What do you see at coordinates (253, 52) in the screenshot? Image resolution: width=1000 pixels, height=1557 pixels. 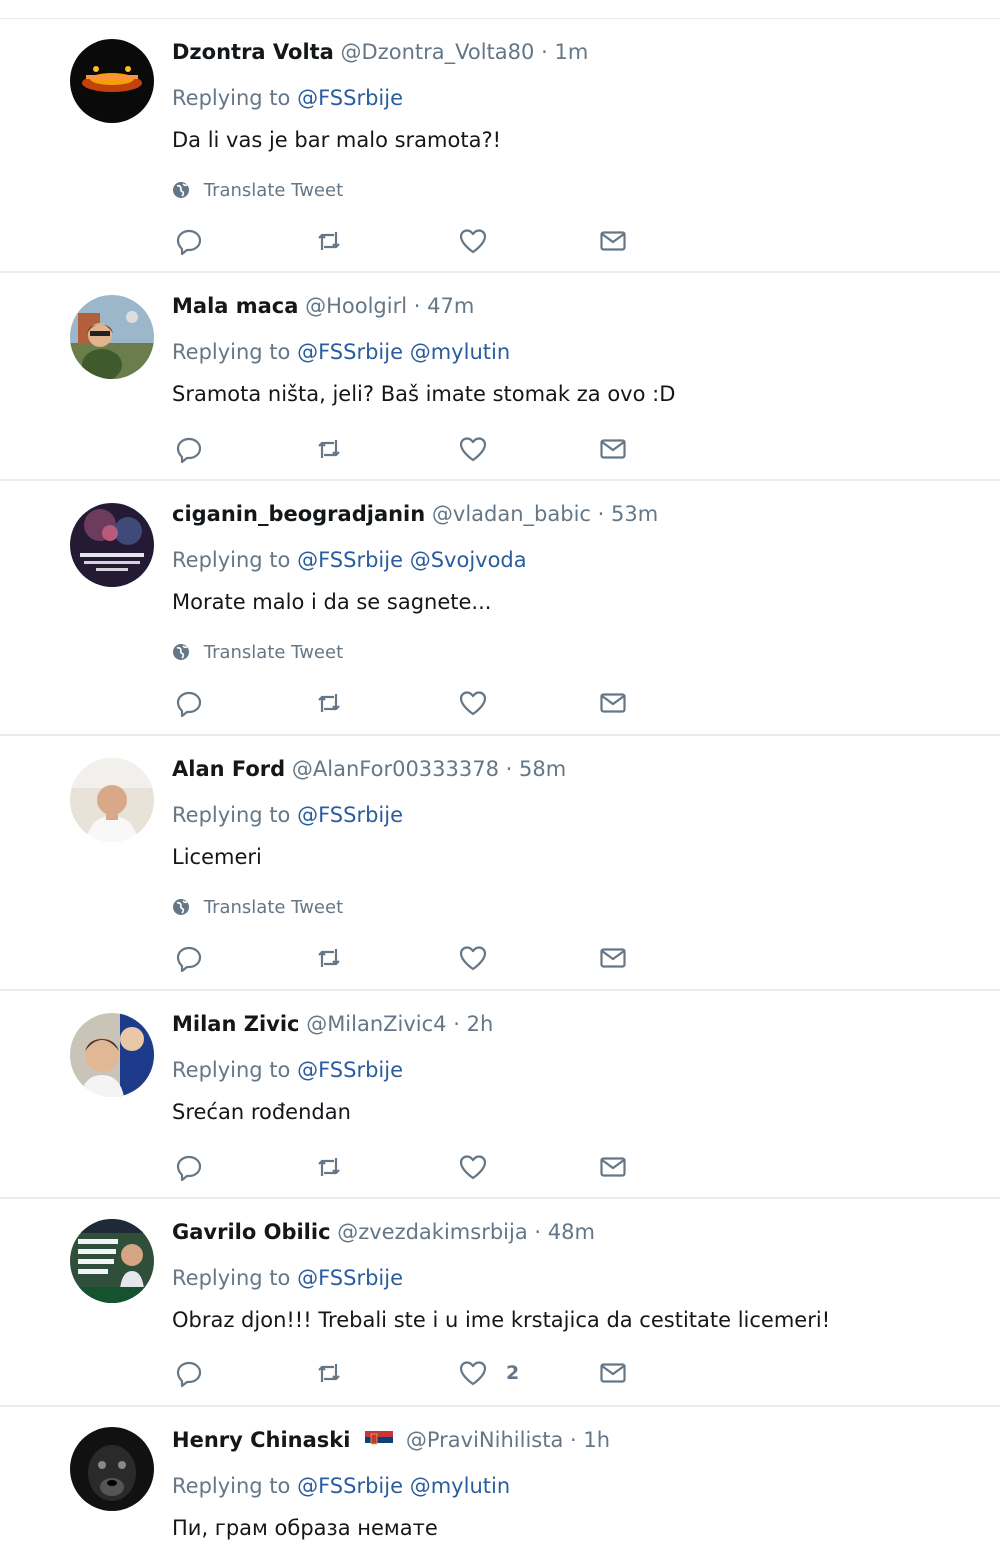 I see `user-name: Dzontra Volta` at bounding box center [253, 52].